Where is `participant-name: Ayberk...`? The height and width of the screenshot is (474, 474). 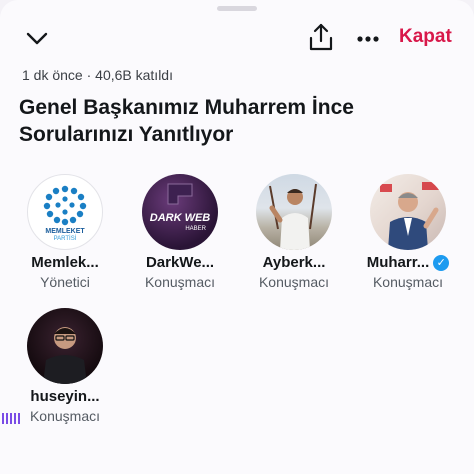
participant-name: Ayberk... is located at coordinates (294, 262).